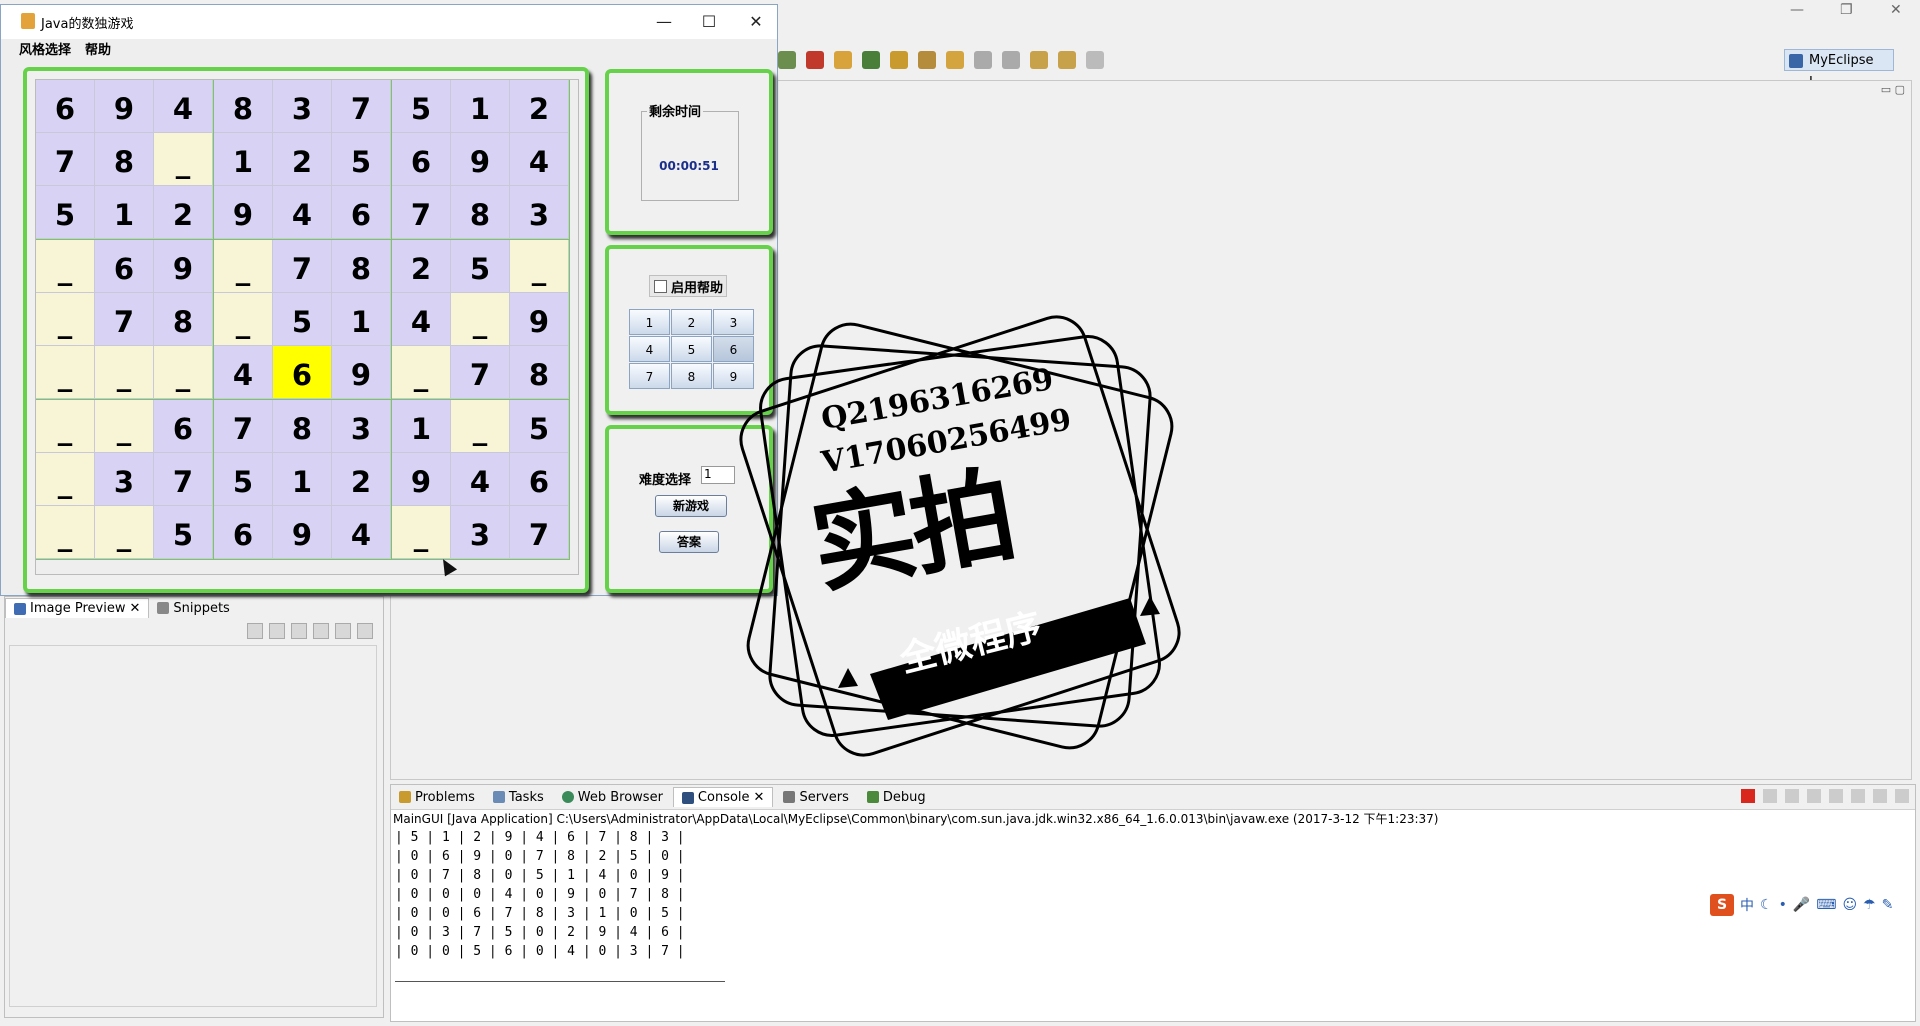  I want to click on terminate-icon, so click(1748, 796).